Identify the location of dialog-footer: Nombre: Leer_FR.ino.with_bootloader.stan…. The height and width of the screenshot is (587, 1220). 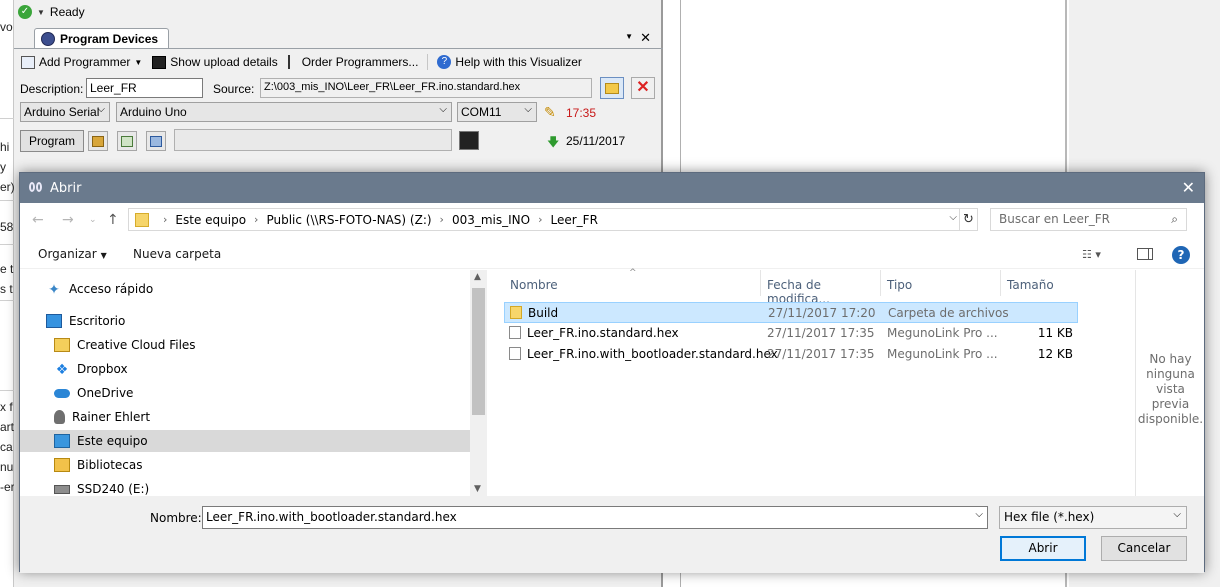
(612, 534).